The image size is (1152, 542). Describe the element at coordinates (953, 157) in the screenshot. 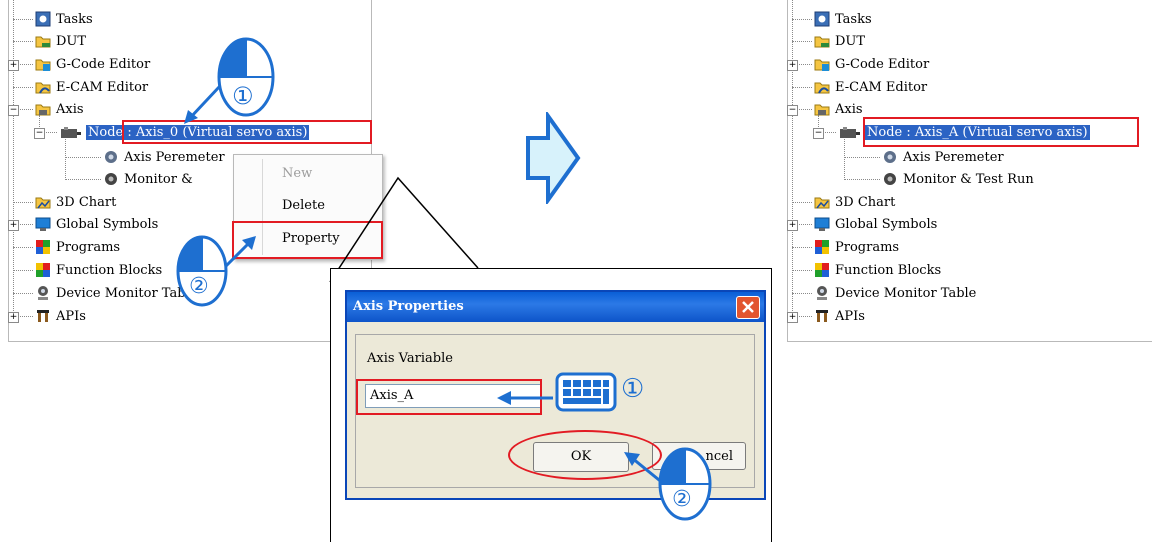

I see `tree-item-label: Axis Peremeter` at that location.